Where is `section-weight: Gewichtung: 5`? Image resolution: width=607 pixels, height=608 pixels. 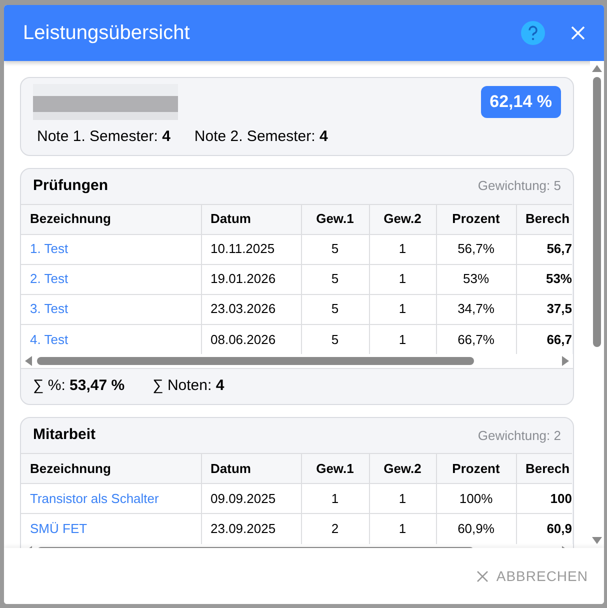
section-weight: Gewichtung: 5 is located at coordinates (519, 186).